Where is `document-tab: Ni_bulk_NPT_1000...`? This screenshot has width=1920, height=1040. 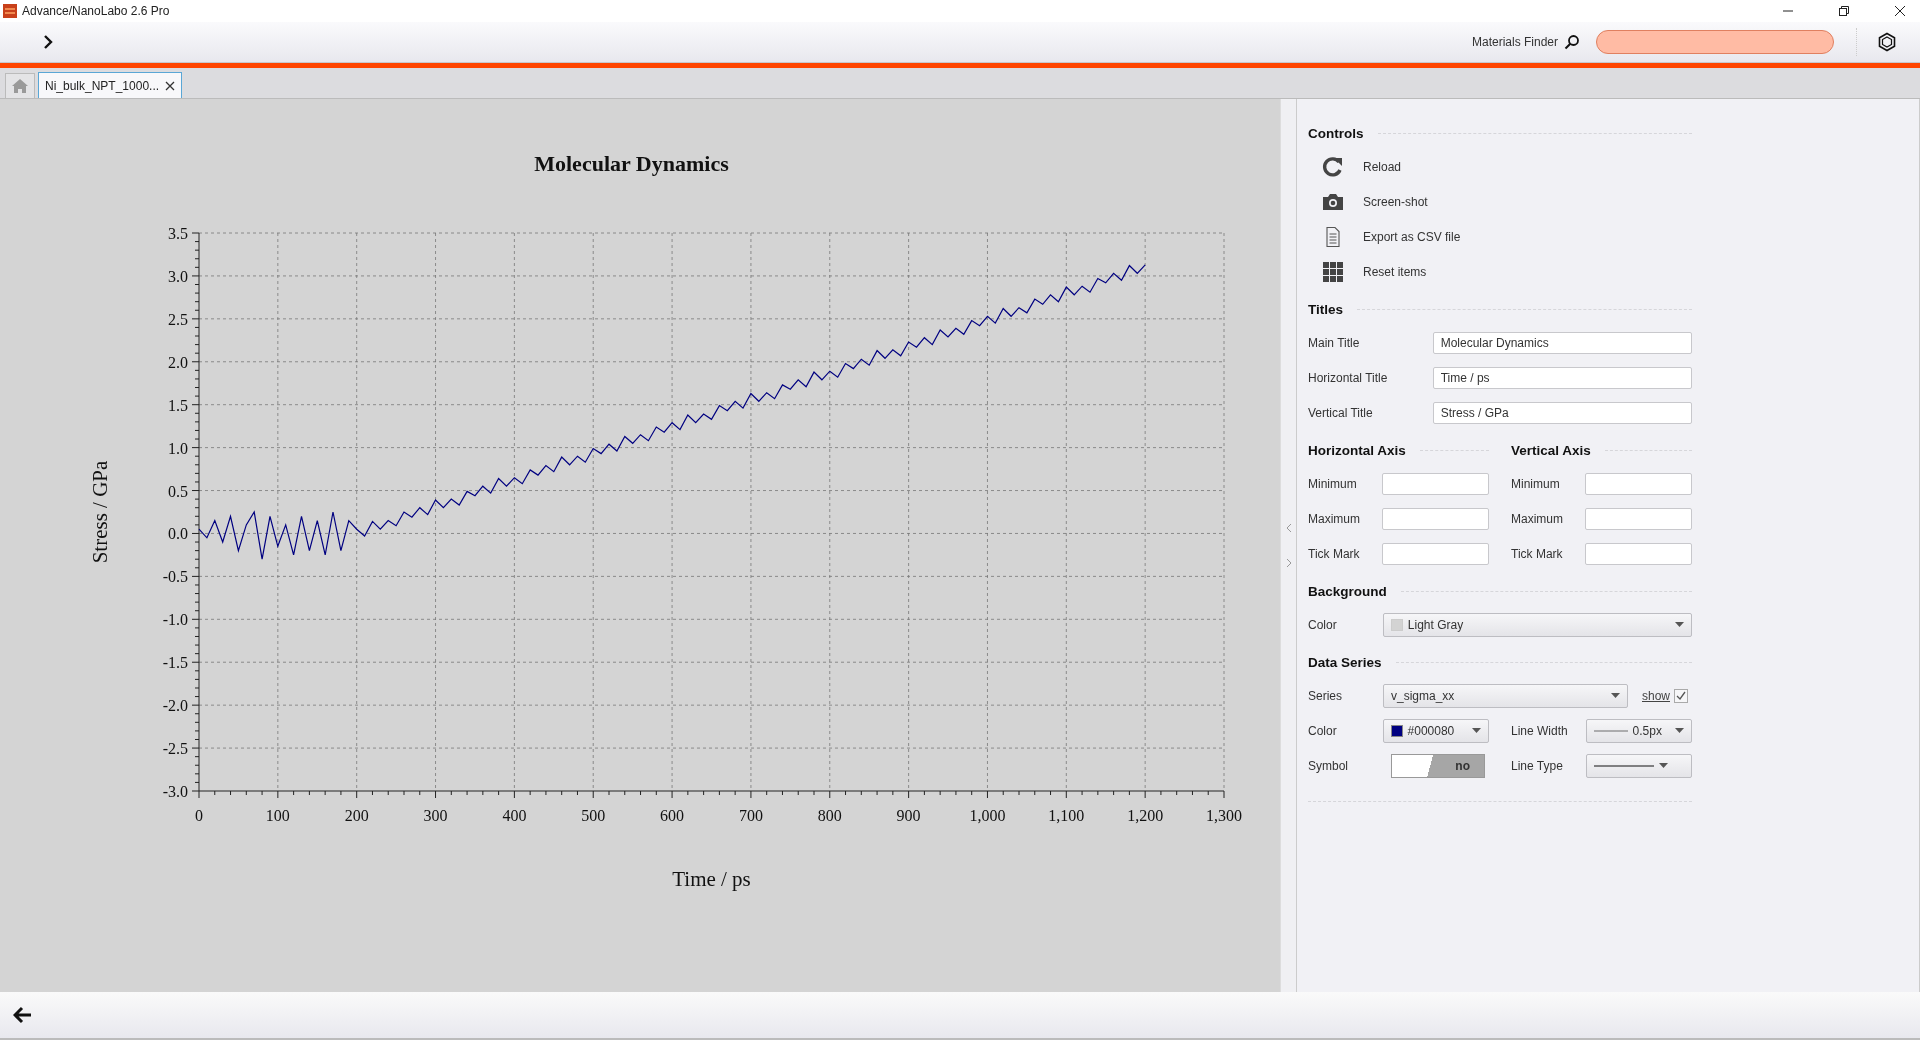
document-tab: Ni_bulk_NPT_1000... is located at coordinates (110, 85).